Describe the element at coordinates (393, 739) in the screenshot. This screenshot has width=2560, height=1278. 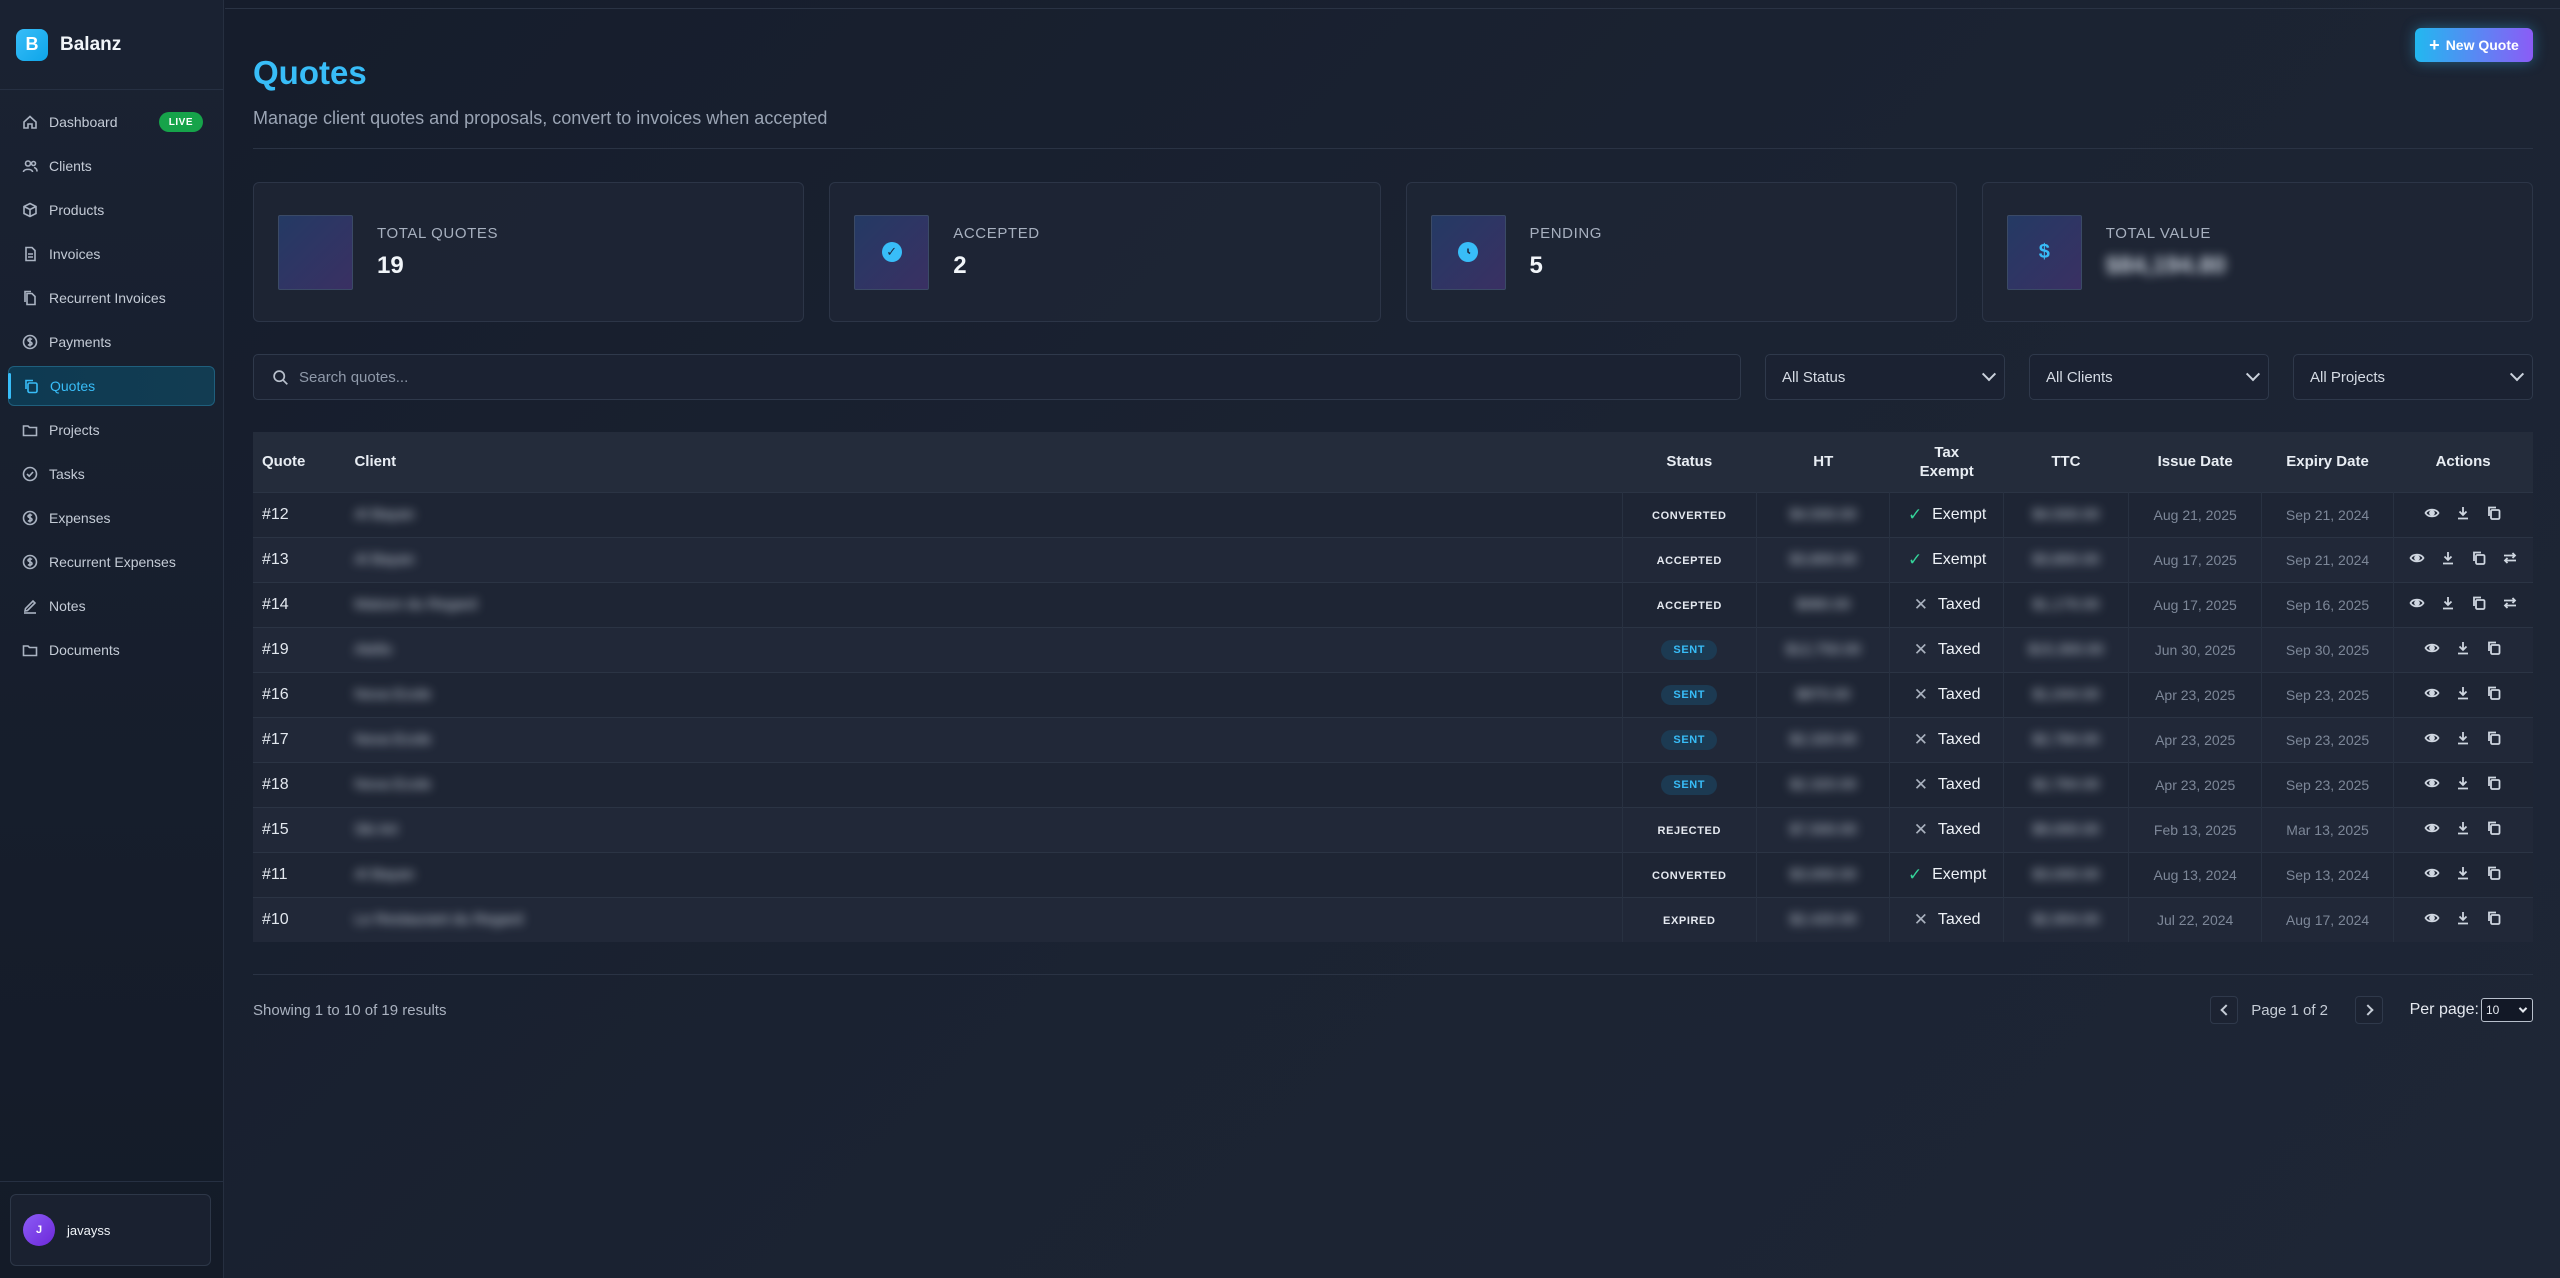
I see `client-name: Nova Ecole` at that location.